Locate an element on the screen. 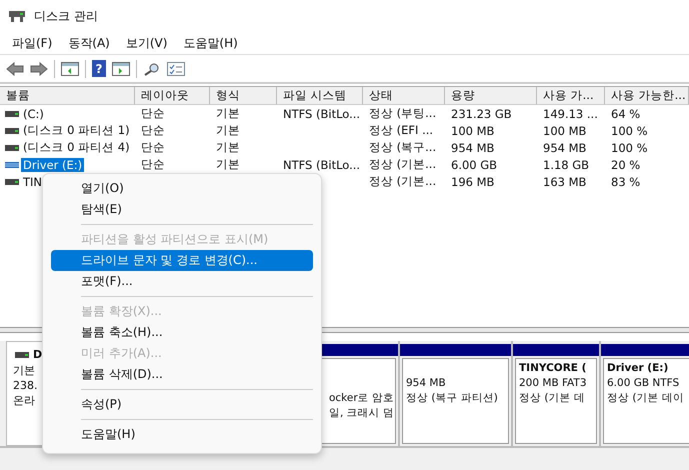  table-cell: 231.23 GB is located at coordinates (481, 113).